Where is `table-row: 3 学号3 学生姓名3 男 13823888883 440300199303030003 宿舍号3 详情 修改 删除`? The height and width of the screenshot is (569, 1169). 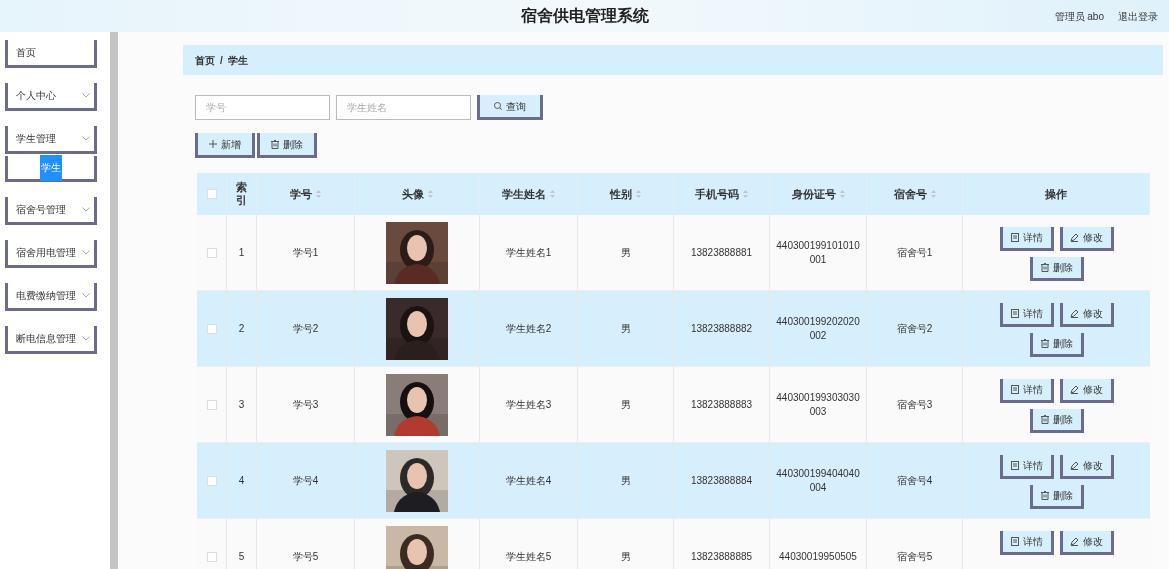
table-row: 3 学号3 学生姓名3 男 13823888883 440300199303030003 宿舍号3 详情 修改 删除 is located at coordinates (673, 405).